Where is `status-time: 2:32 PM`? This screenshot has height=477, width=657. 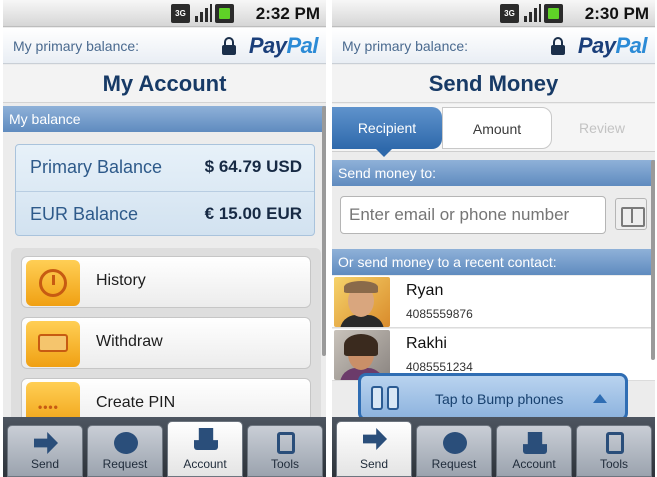 status-time: 2:32 PM is located at coordinates (287, 13).